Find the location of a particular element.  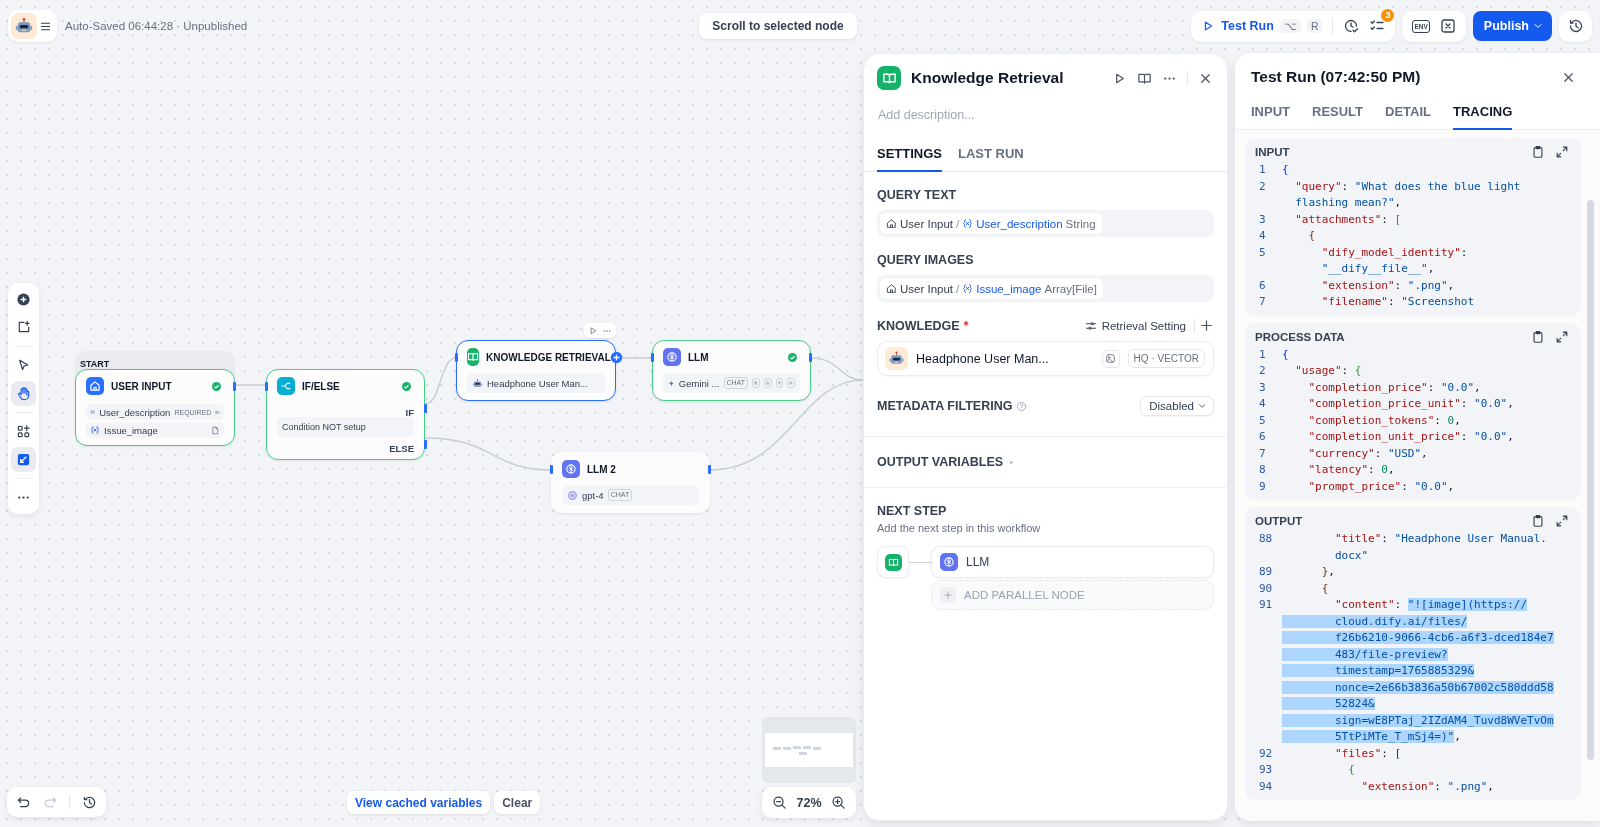

code-text: f26b6210-9066-4cb6-a6f3-dced184e7 is located at coordinates (1418, 637).